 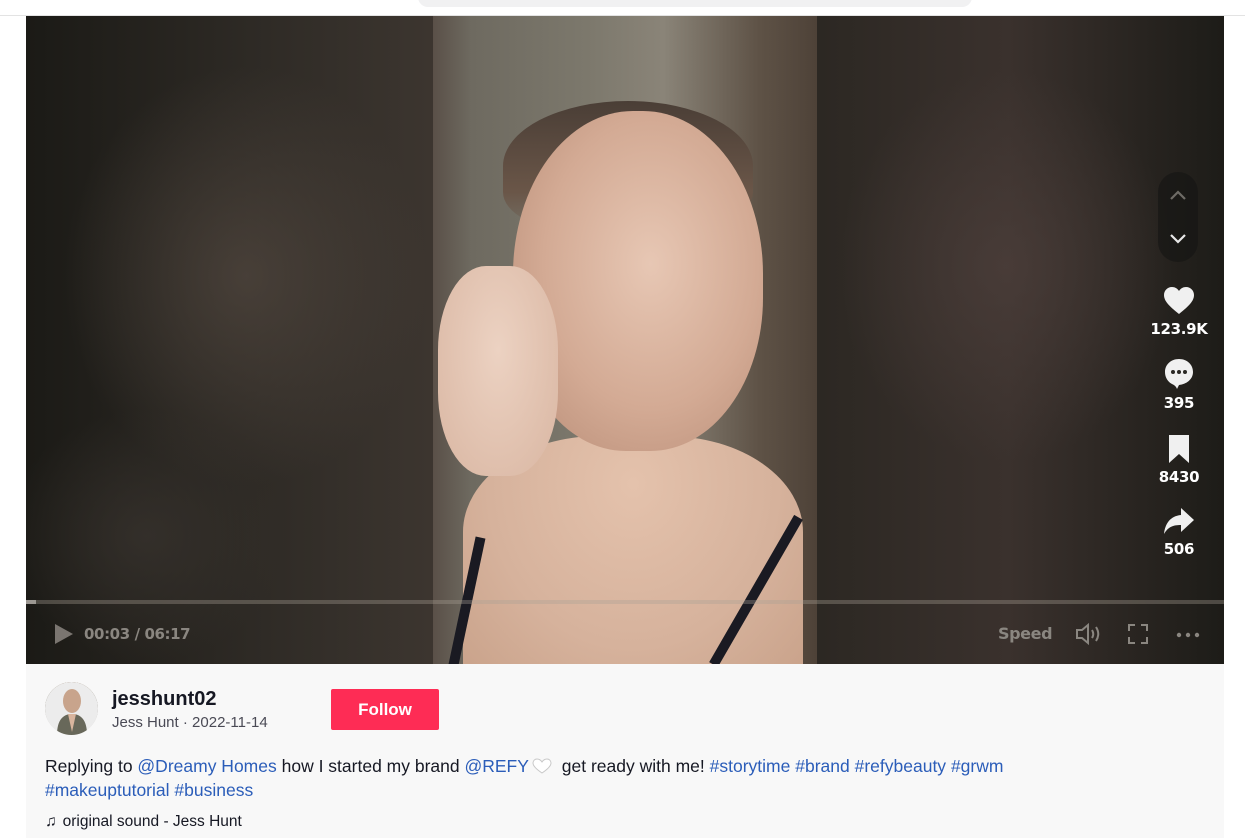 I want to click on hashtag-link: #brand, so click(x=822, y=766).